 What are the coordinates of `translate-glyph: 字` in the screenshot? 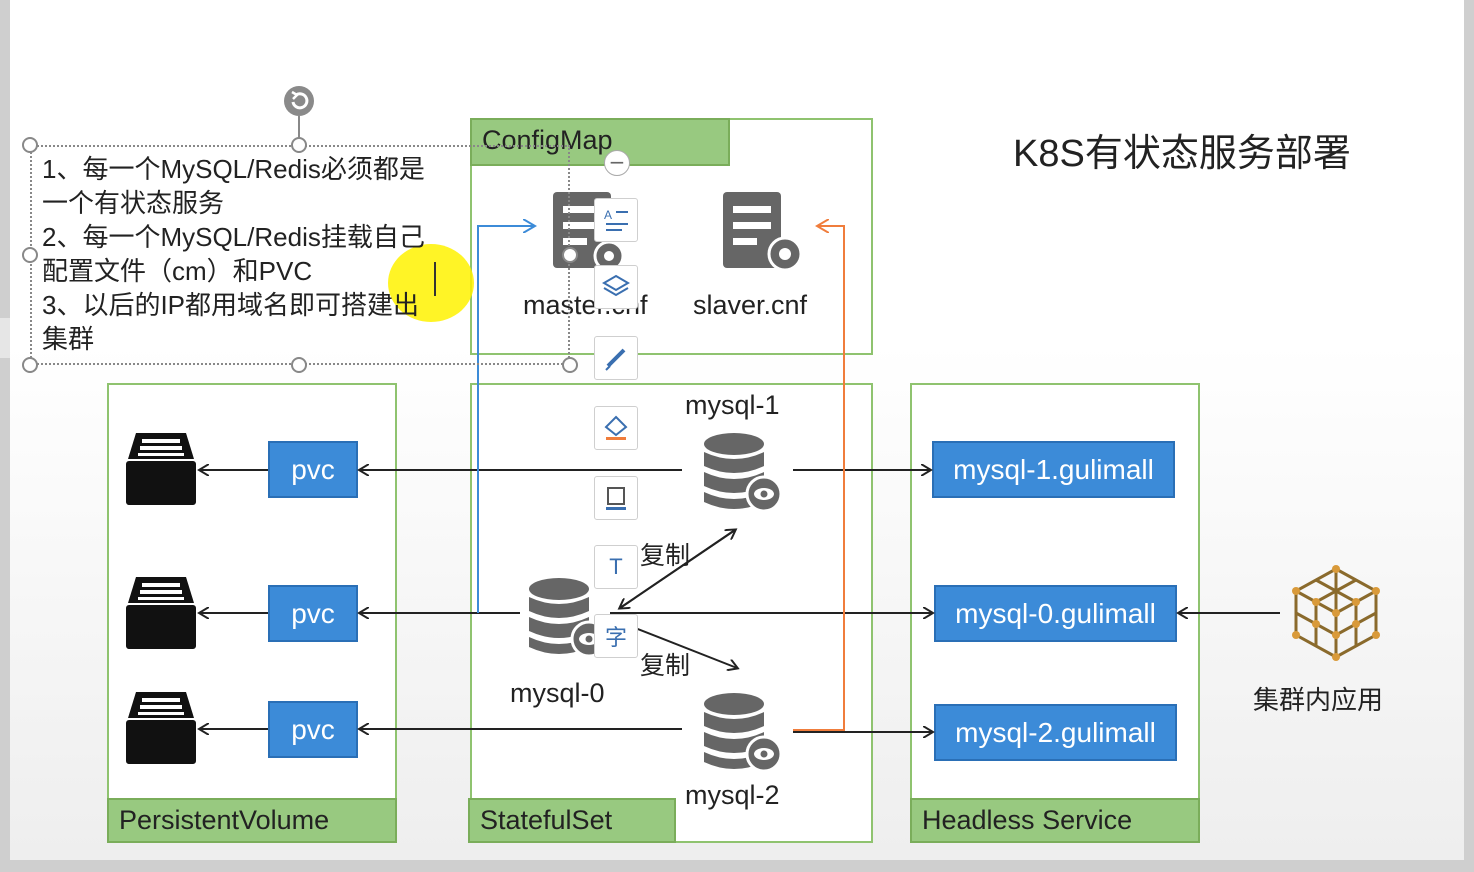 It's located at (615, 638).